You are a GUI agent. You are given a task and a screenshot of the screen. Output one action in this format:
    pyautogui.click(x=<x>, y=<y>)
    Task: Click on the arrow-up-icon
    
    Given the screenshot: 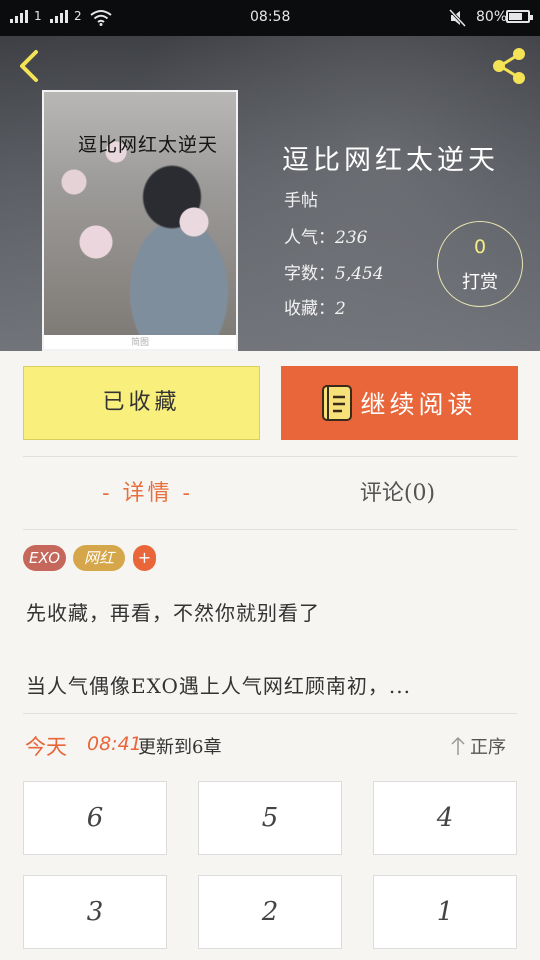 What is the action you would take?
    pyautogui.click(x=458, y=745)
    